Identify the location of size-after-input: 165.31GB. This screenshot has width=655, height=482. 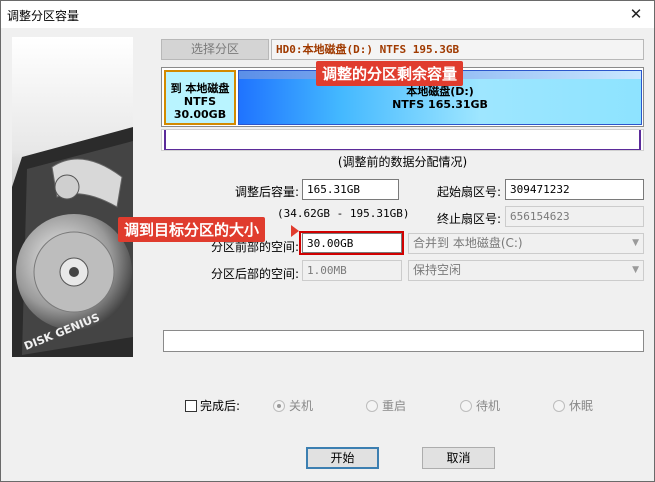
(350, 189).